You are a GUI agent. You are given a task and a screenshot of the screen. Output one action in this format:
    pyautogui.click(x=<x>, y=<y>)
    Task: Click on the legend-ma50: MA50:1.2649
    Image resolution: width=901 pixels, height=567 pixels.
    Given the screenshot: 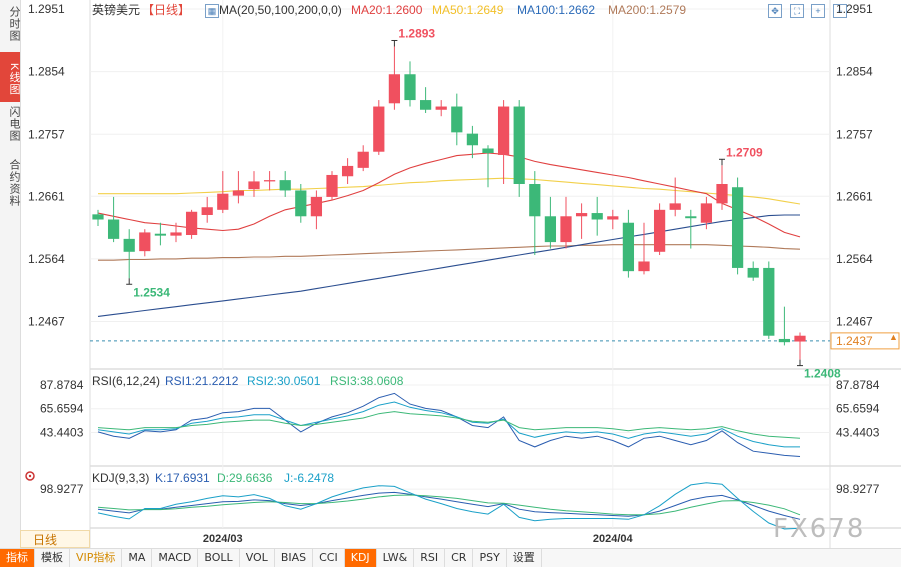 What is the action you would take?
    pyautogui.click(x=468, y=10)
    